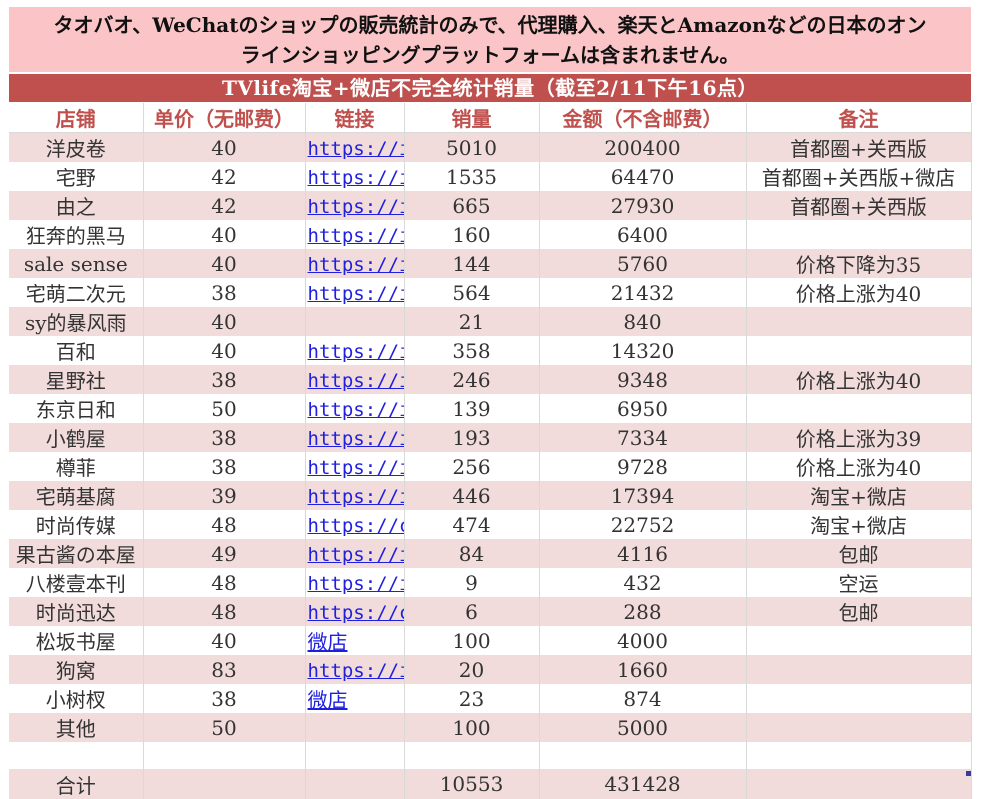 This screenshot has width=984, height=799. Describe the element at coordinates (859, 437) in the screenshot. I see `note-cell: 价格上涨为39` at that location.